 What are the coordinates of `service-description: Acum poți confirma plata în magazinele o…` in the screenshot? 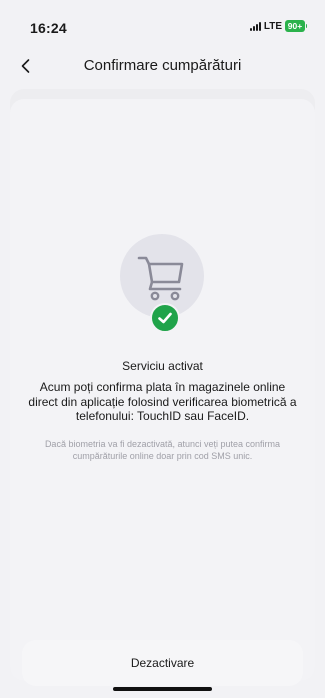 It's located at (162, 401).